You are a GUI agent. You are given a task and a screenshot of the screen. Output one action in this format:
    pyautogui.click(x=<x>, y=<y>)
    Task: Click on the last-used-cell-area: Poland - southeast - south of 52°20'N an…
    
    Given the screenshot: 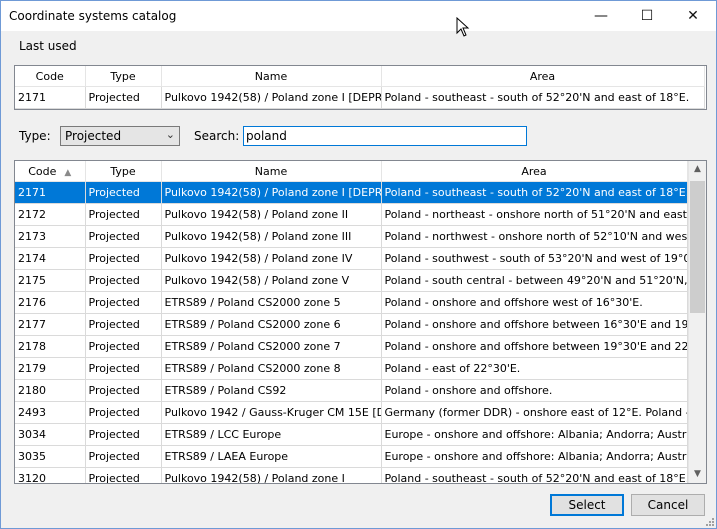 What is the action you would take?
    pyautogui.click(x=543, y=97)
    